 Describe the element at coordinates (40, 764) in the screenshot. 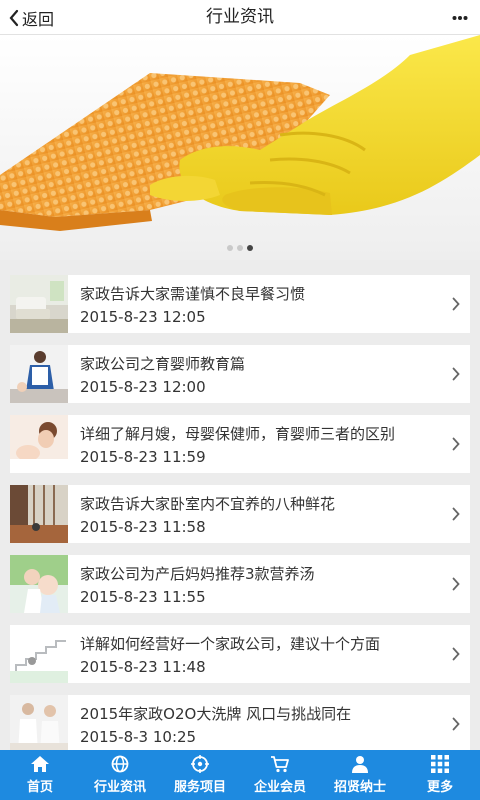

I see `home-icon` at that location.